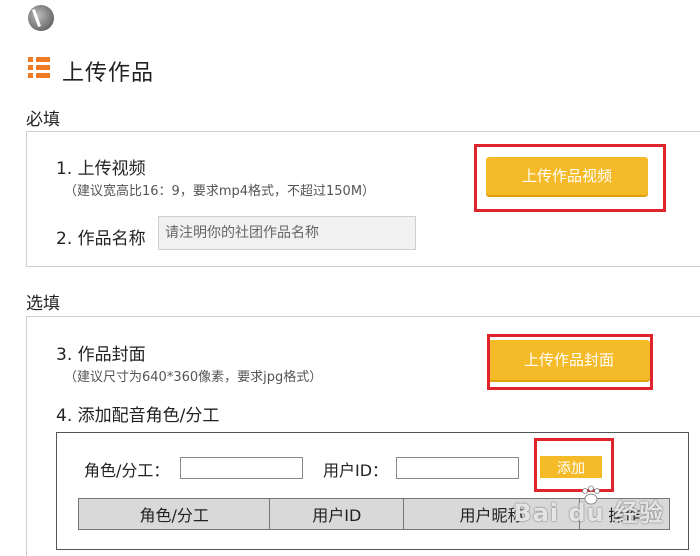  Describe the element at coordinates (101, 239) in the screenshot. I see `work-name-title: 2. 作品名称` at that location.